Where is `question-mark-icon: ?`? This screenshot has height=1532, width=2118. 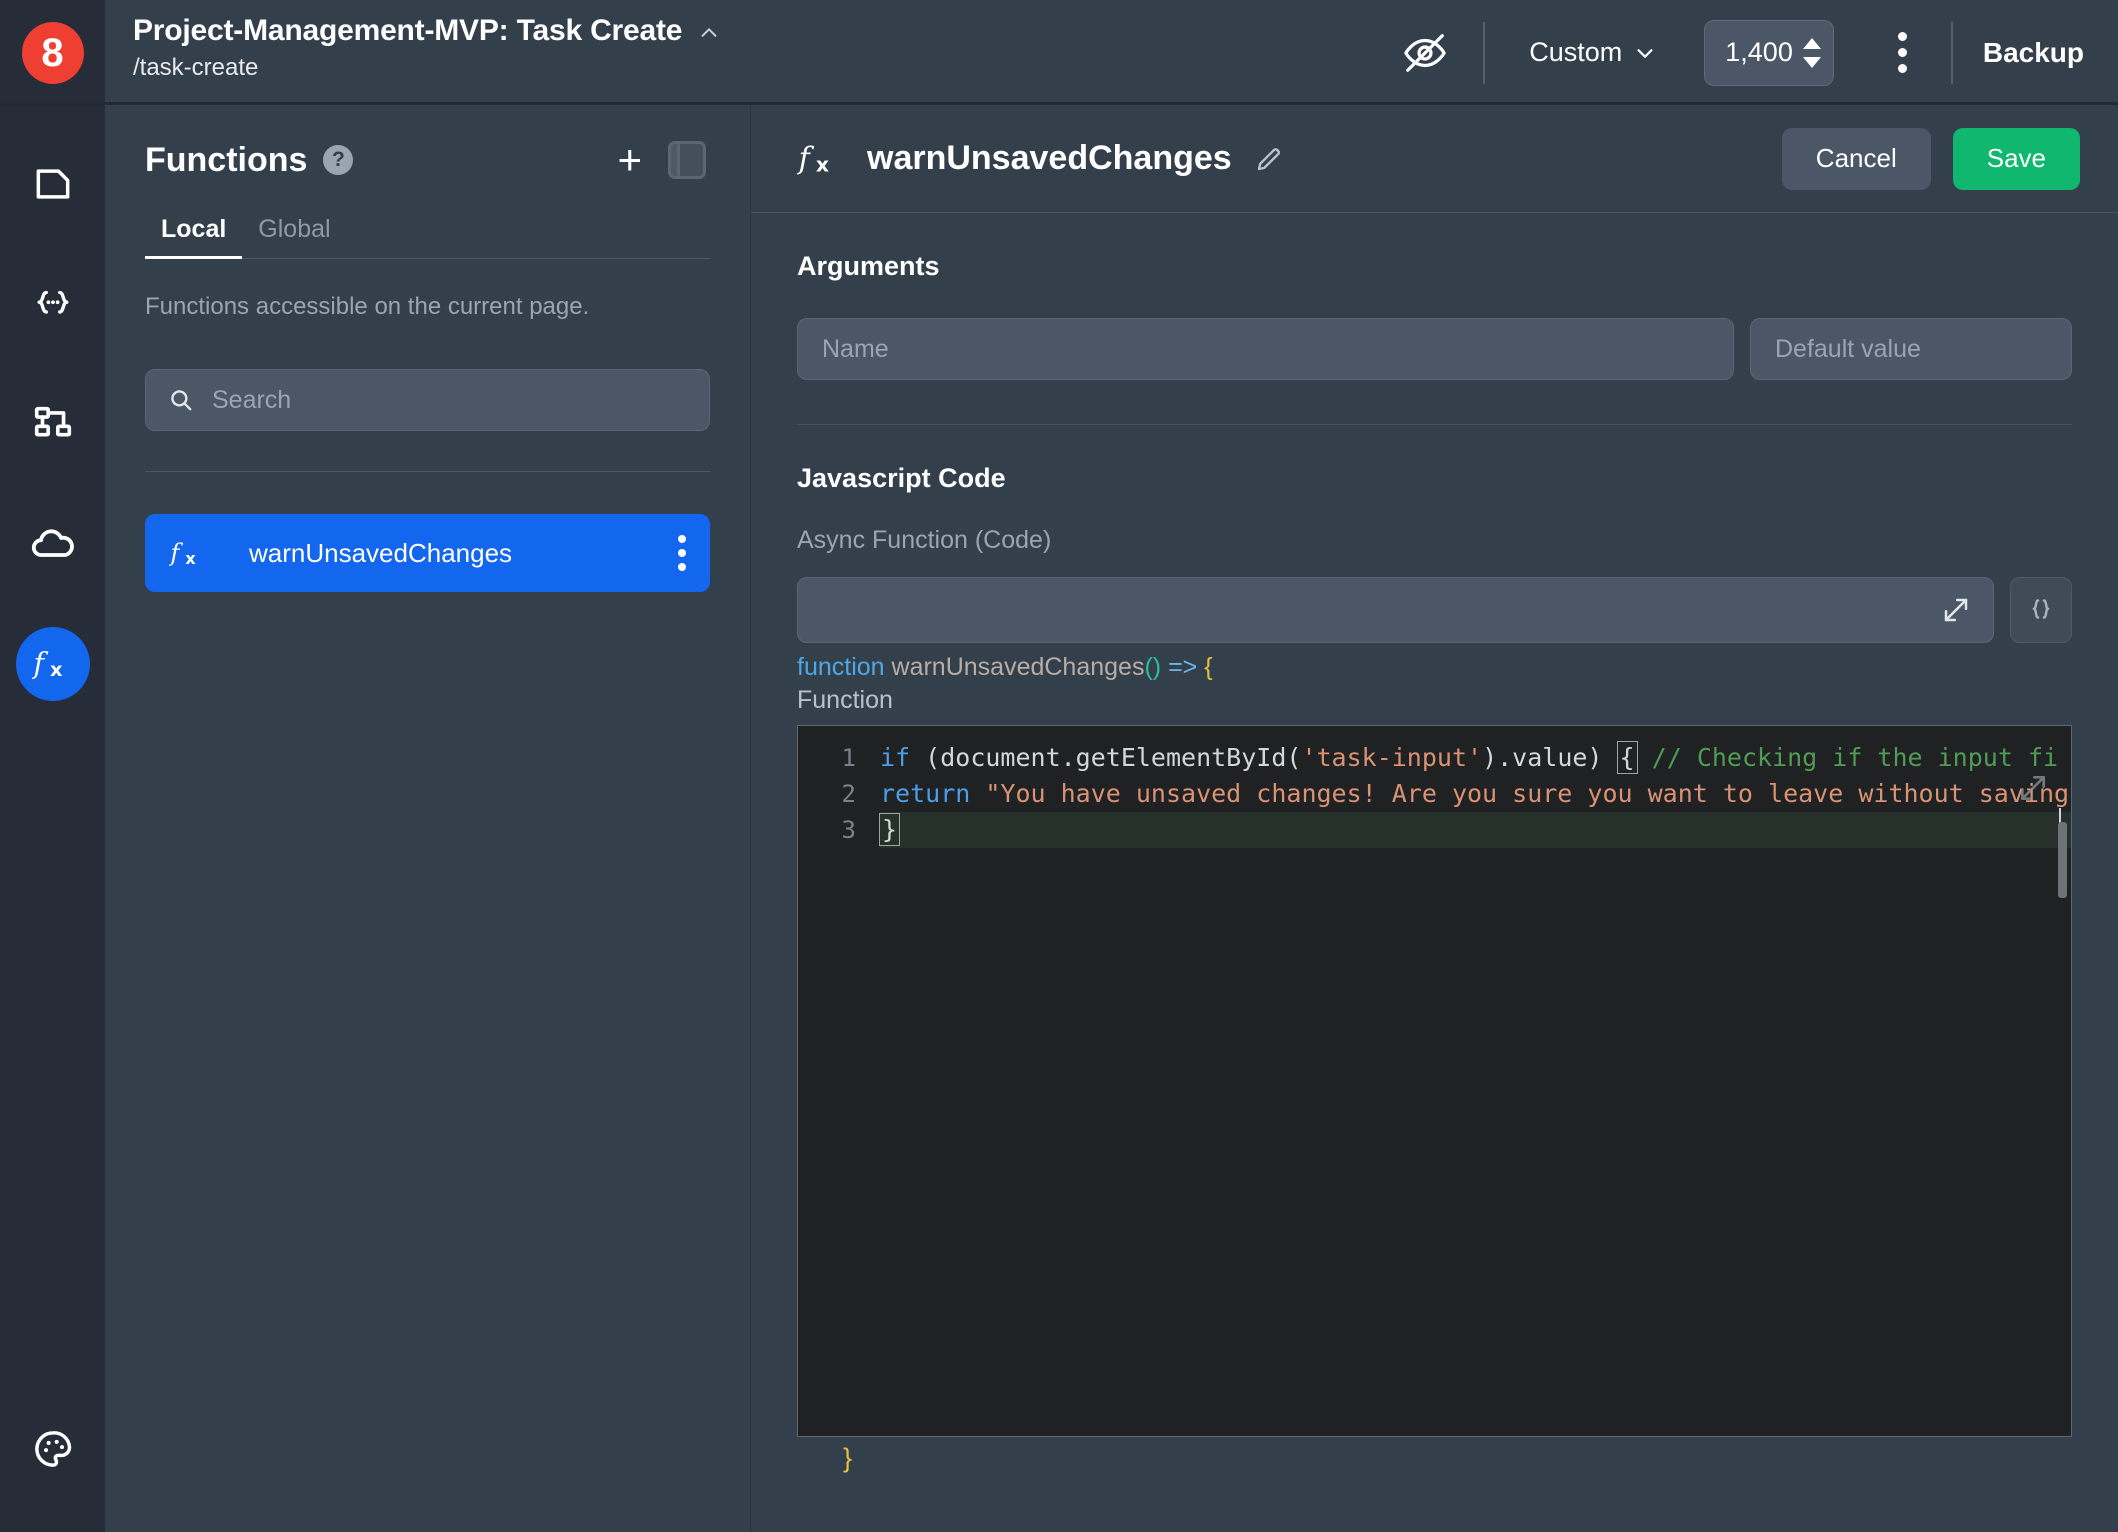 question-mark-icon: ? is located at coordinates (338, 160).